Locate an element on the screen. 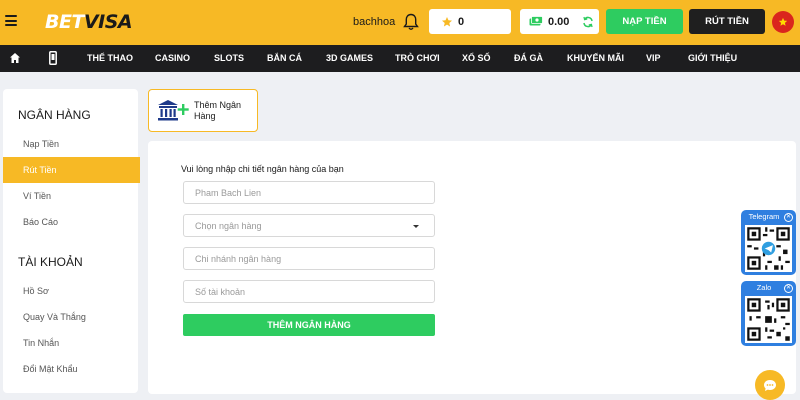 Image resolution: width=800 pixels, height=400 pixels. nav-sports: THỂ THAO is located at coordinates (110, 58).